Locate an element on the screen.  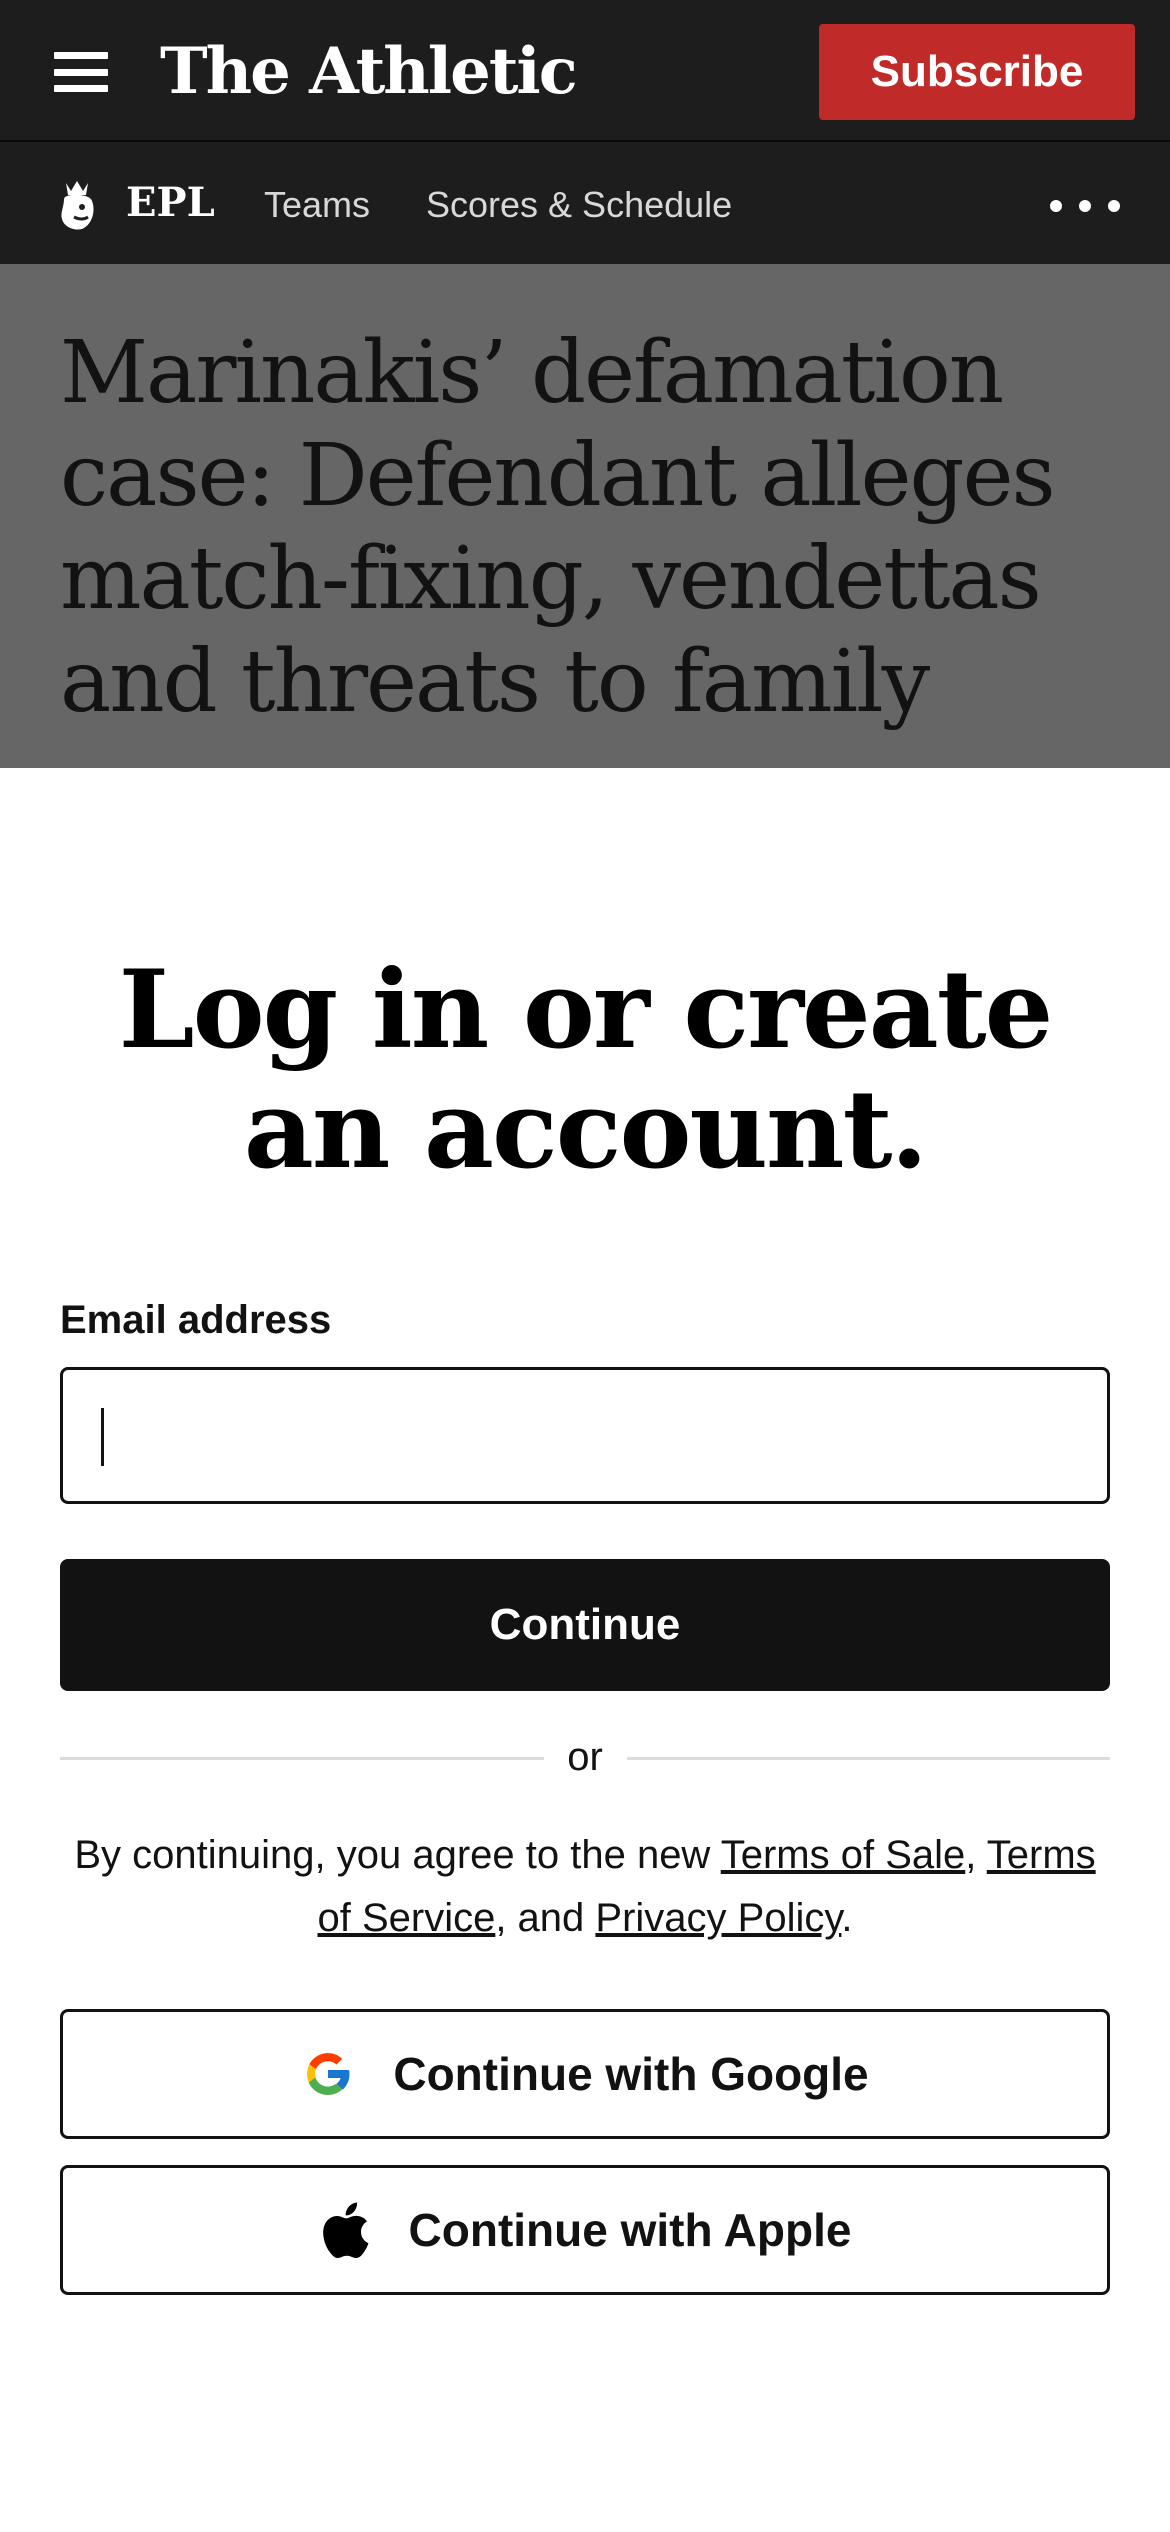
legal-separator: , and is located at coordinates (545, 1918).